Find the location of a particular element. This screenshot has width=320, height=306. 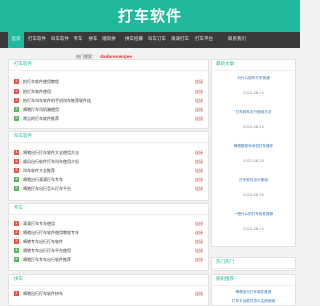

item-title: 嘀嗒出行打车软件使用教程专车 is located at coordinates (51, 232).